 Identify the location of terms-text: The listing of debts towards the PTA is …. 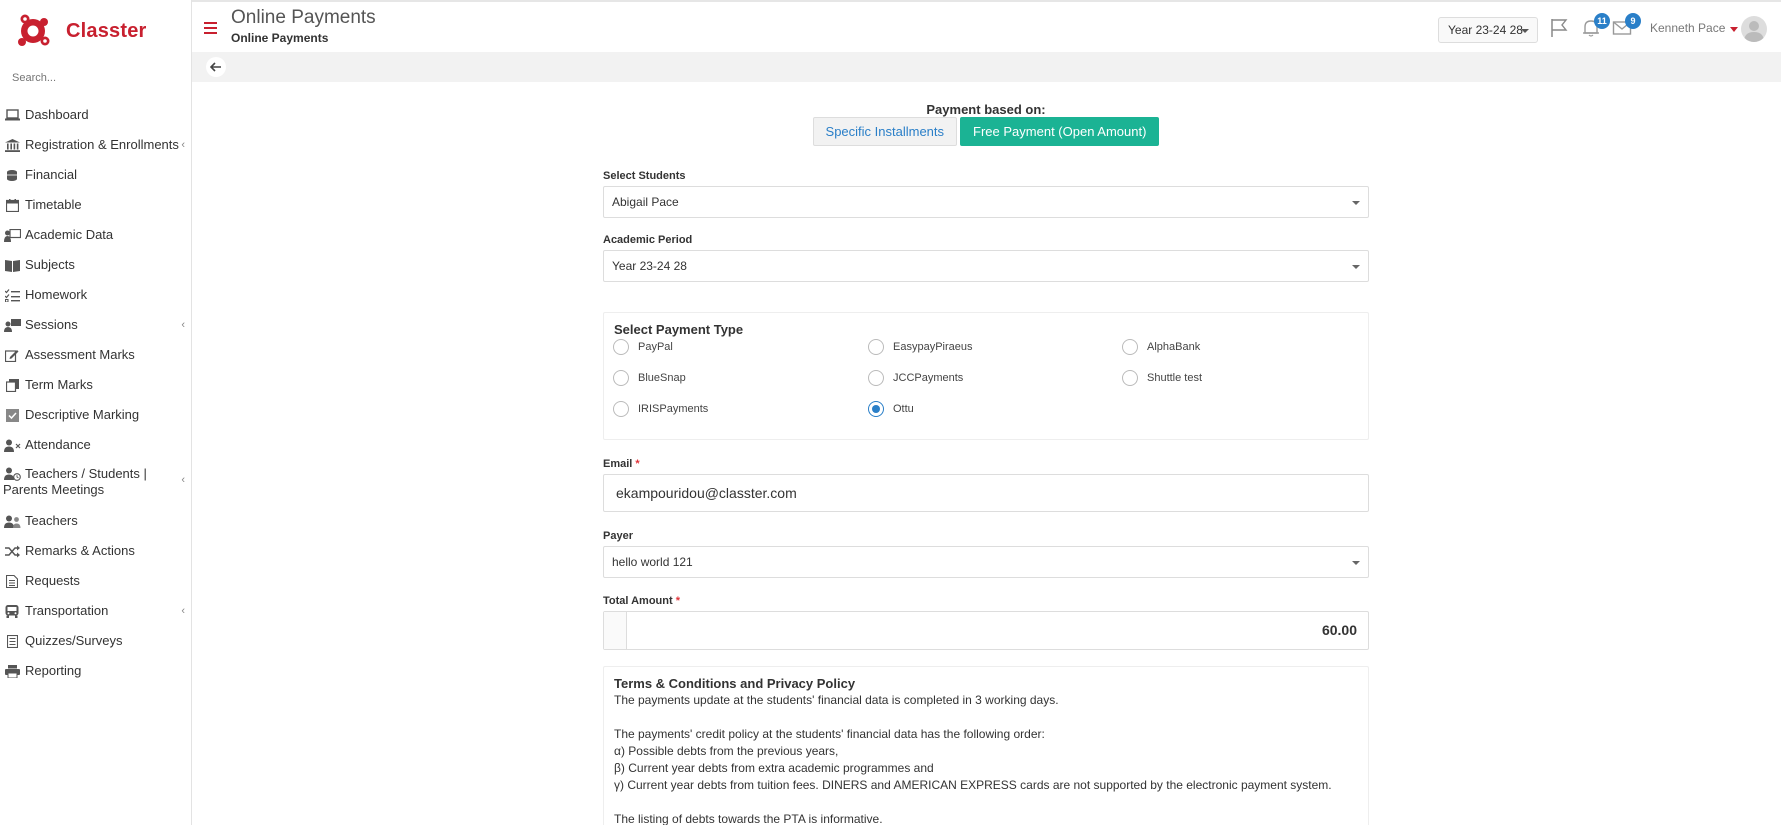
(748, 818).